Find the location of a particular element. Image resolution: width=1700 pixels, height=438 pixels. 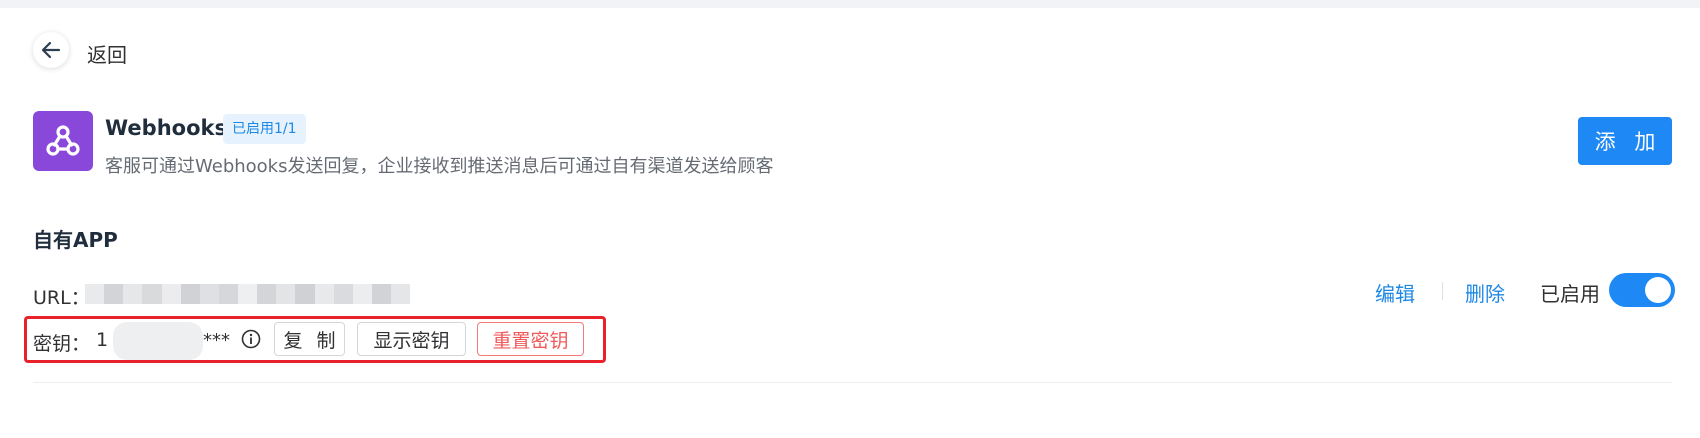

back-label: 返回 is located at coordinates (107, 53).